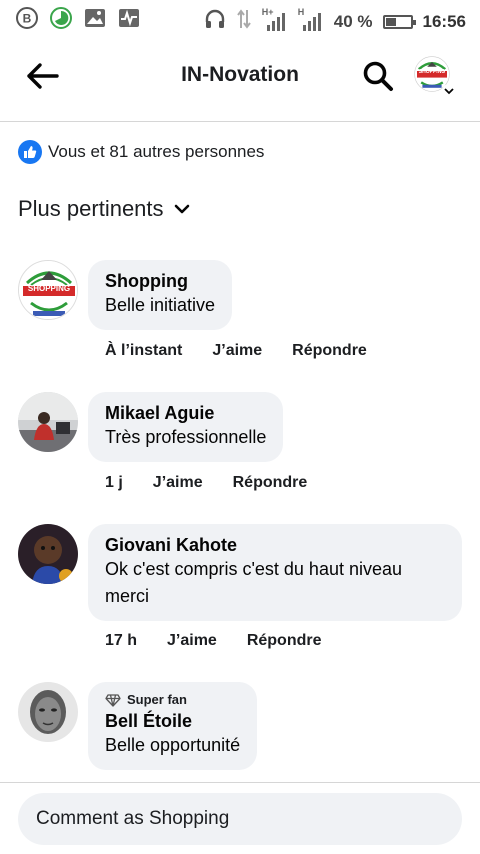 The image size is (480, 854). I want to click on comment-author: Shopping, so click(160, 281).